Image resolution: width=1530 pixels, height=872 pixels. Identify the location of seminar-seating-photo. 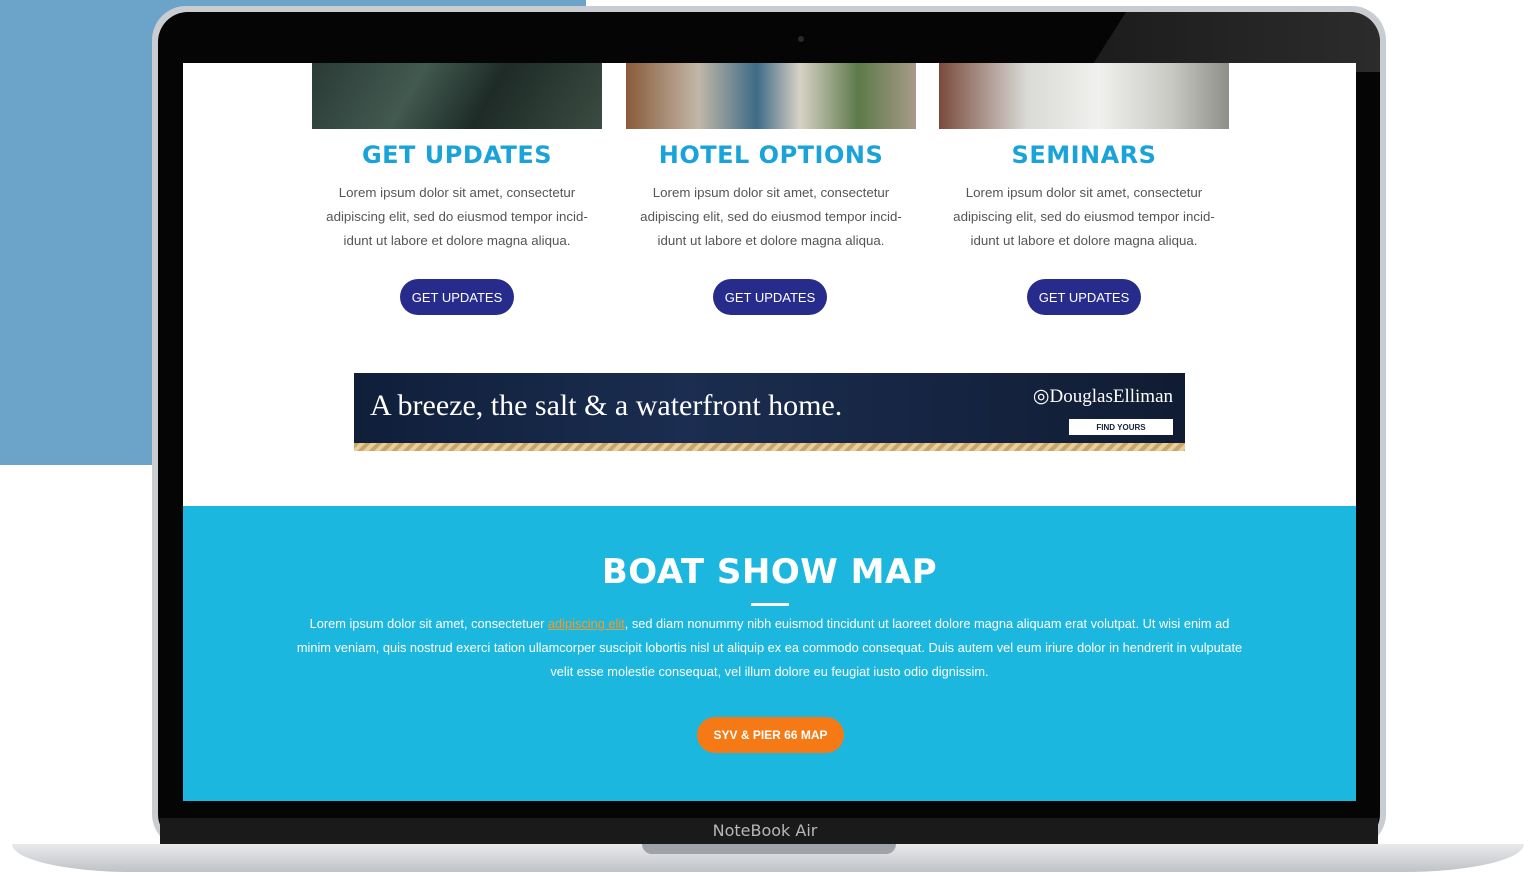
(1084, 96).